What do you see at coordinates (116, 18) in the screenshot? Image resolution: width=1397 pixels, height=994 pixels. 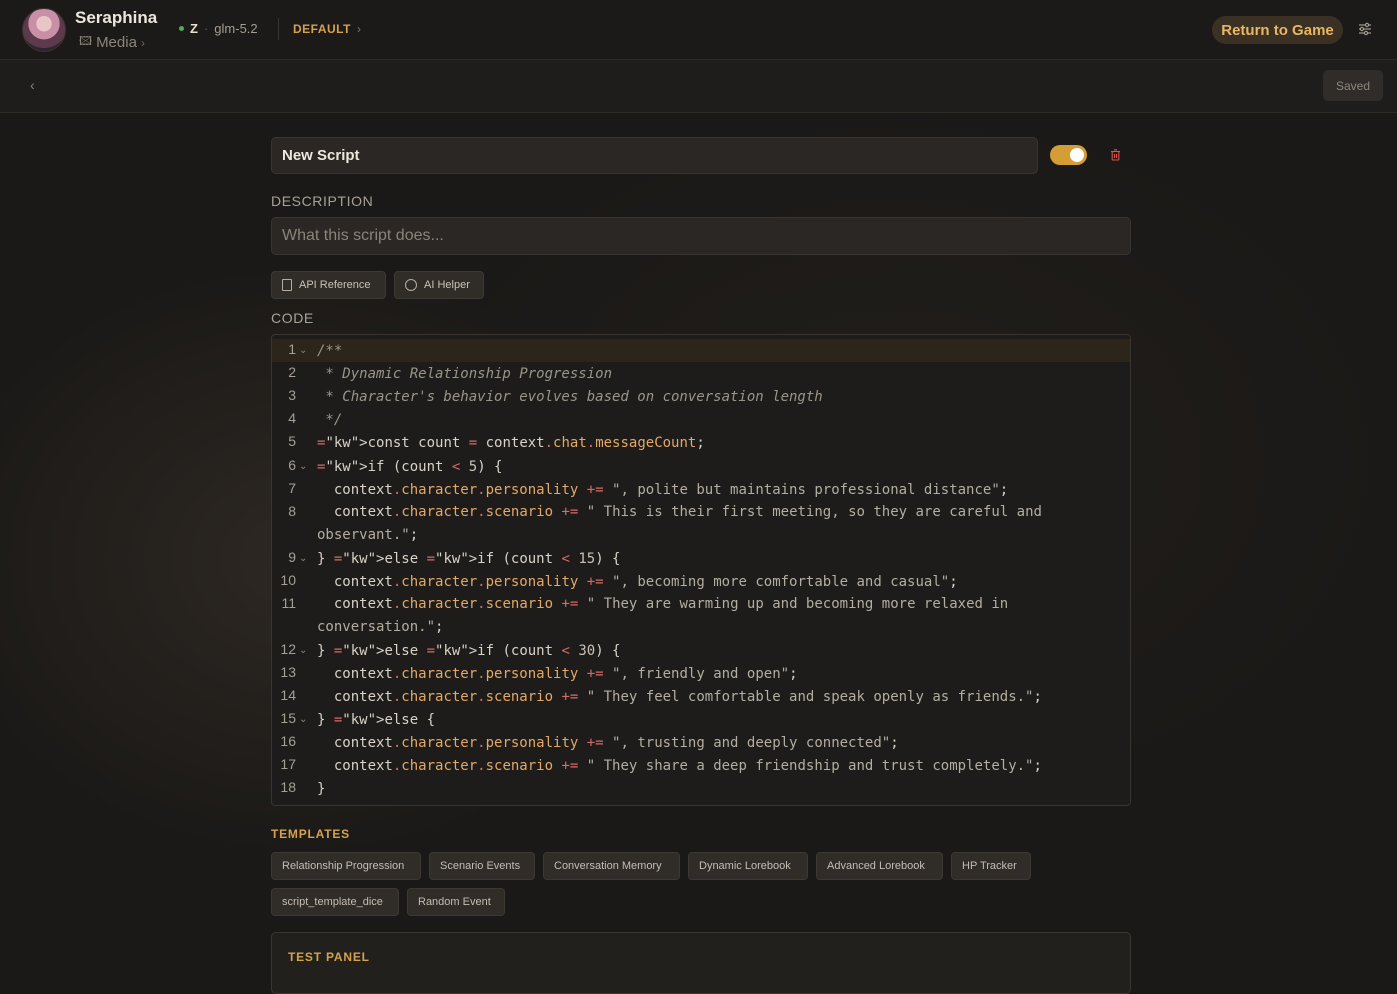 I see `character-name: Seraphina` at bounding box center [116, 18].